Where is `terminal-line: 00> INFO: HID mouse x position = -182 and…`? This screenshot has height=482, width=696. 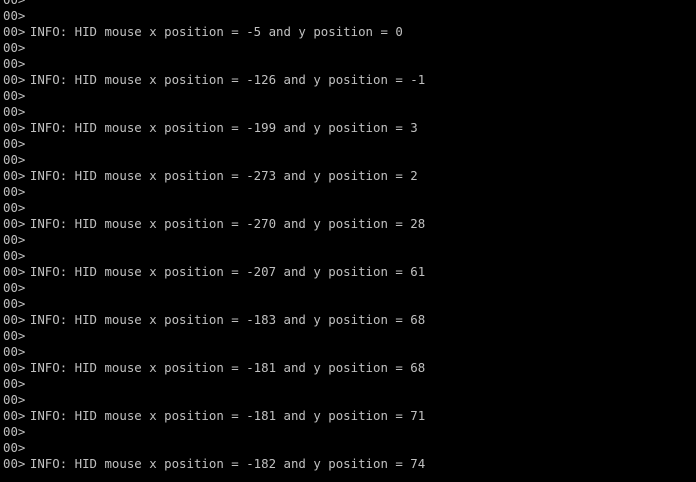
terminal-line: 00> INFO: HID mouse x position = -182 and… is located at coordinates (349, 464).